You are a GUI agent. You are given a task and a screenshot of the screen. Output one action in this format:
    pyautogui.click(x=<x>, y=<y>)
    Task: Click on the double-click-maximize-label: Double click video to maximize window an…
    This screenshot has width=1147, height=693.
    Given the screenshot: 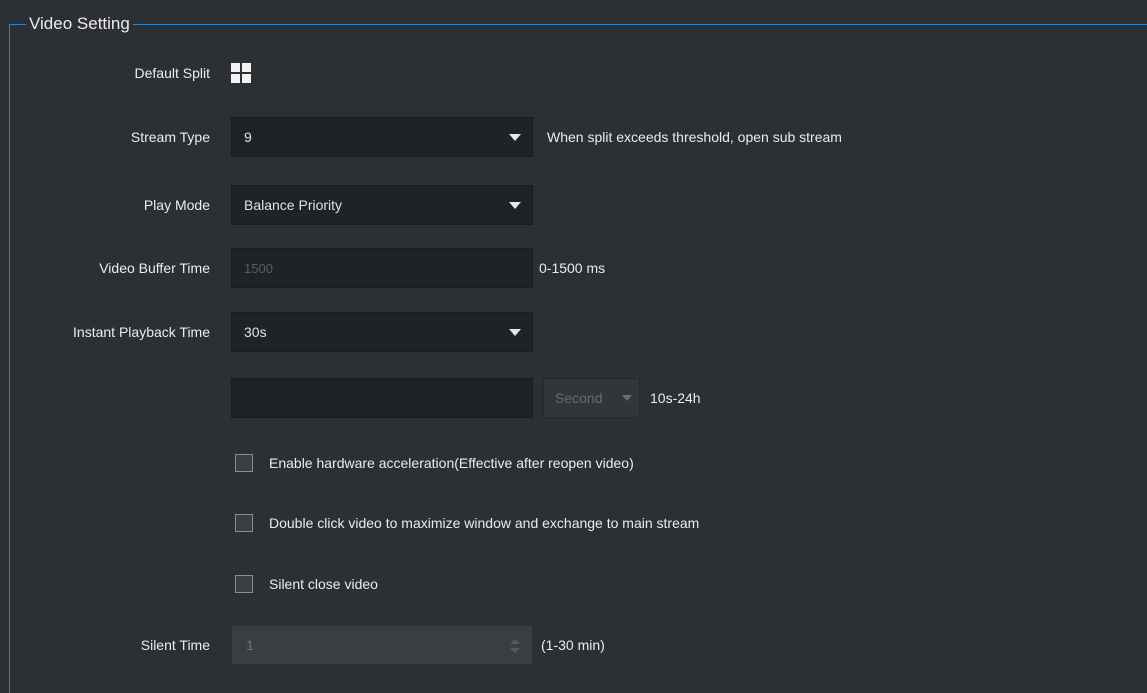 What is the action you would take?
    pyautogui.click(x=484, y=523)
    